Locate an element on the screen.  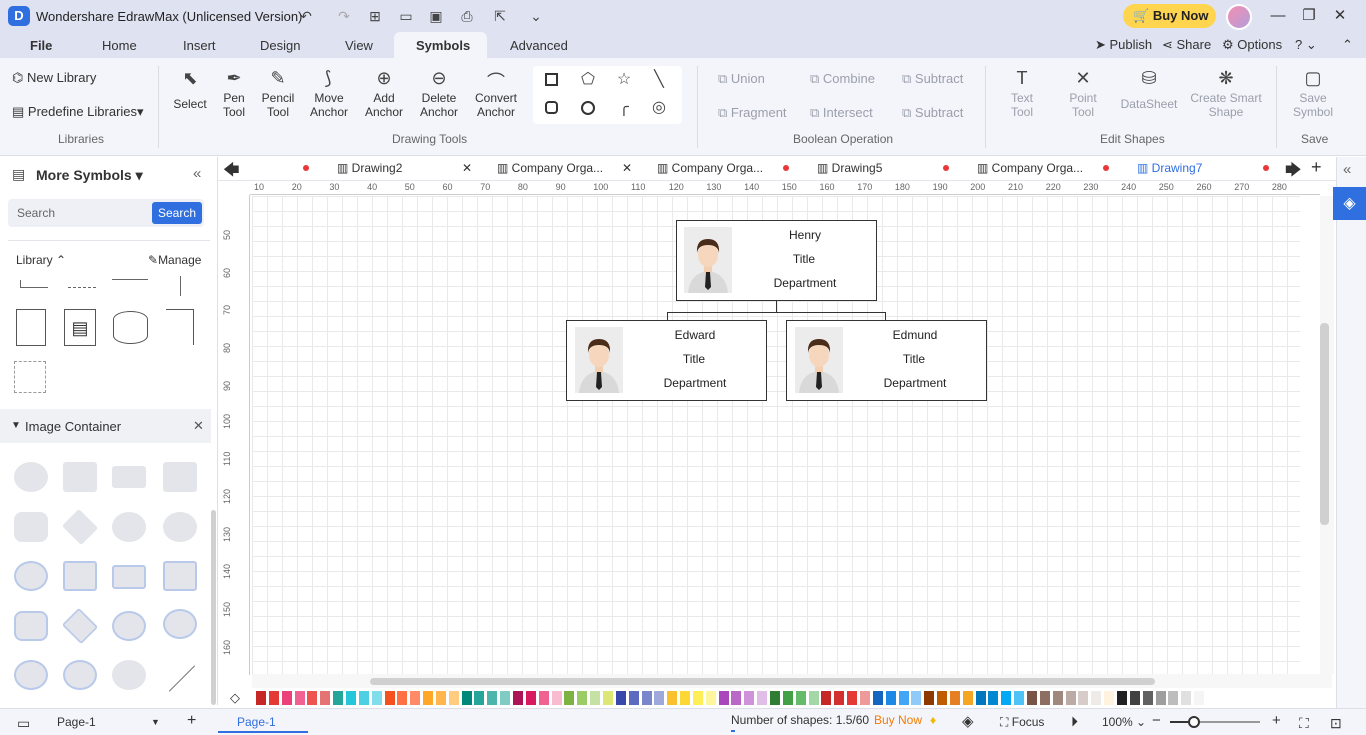
union-button: ⧉ Union is located at coordinates (741, 79).